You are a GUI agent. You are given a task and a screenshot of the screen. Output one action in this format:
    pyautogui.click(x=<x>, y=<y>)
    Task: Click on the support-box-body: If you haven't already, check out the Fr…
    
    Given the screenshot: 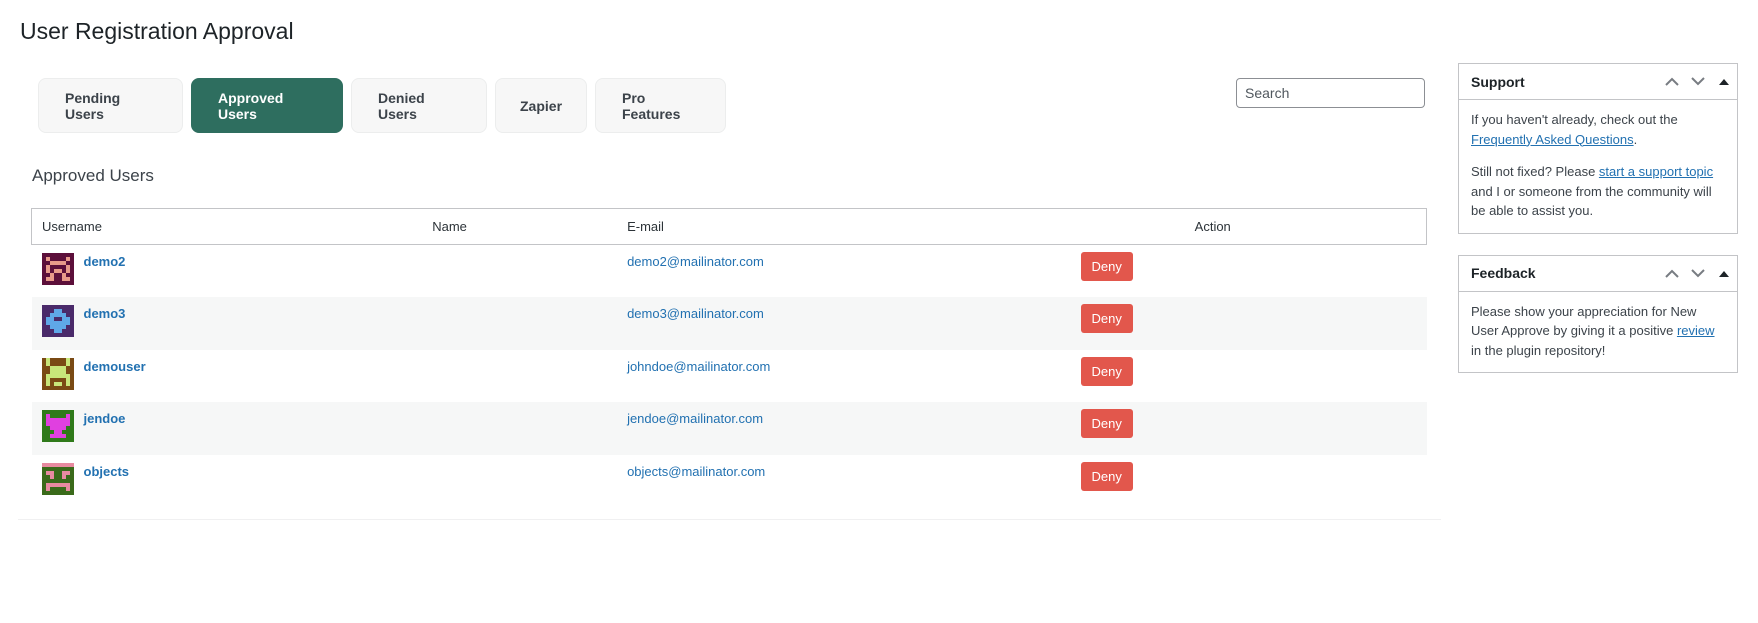 What is the action you would take?
    pyautogui.click(x=1598, y=166)
    